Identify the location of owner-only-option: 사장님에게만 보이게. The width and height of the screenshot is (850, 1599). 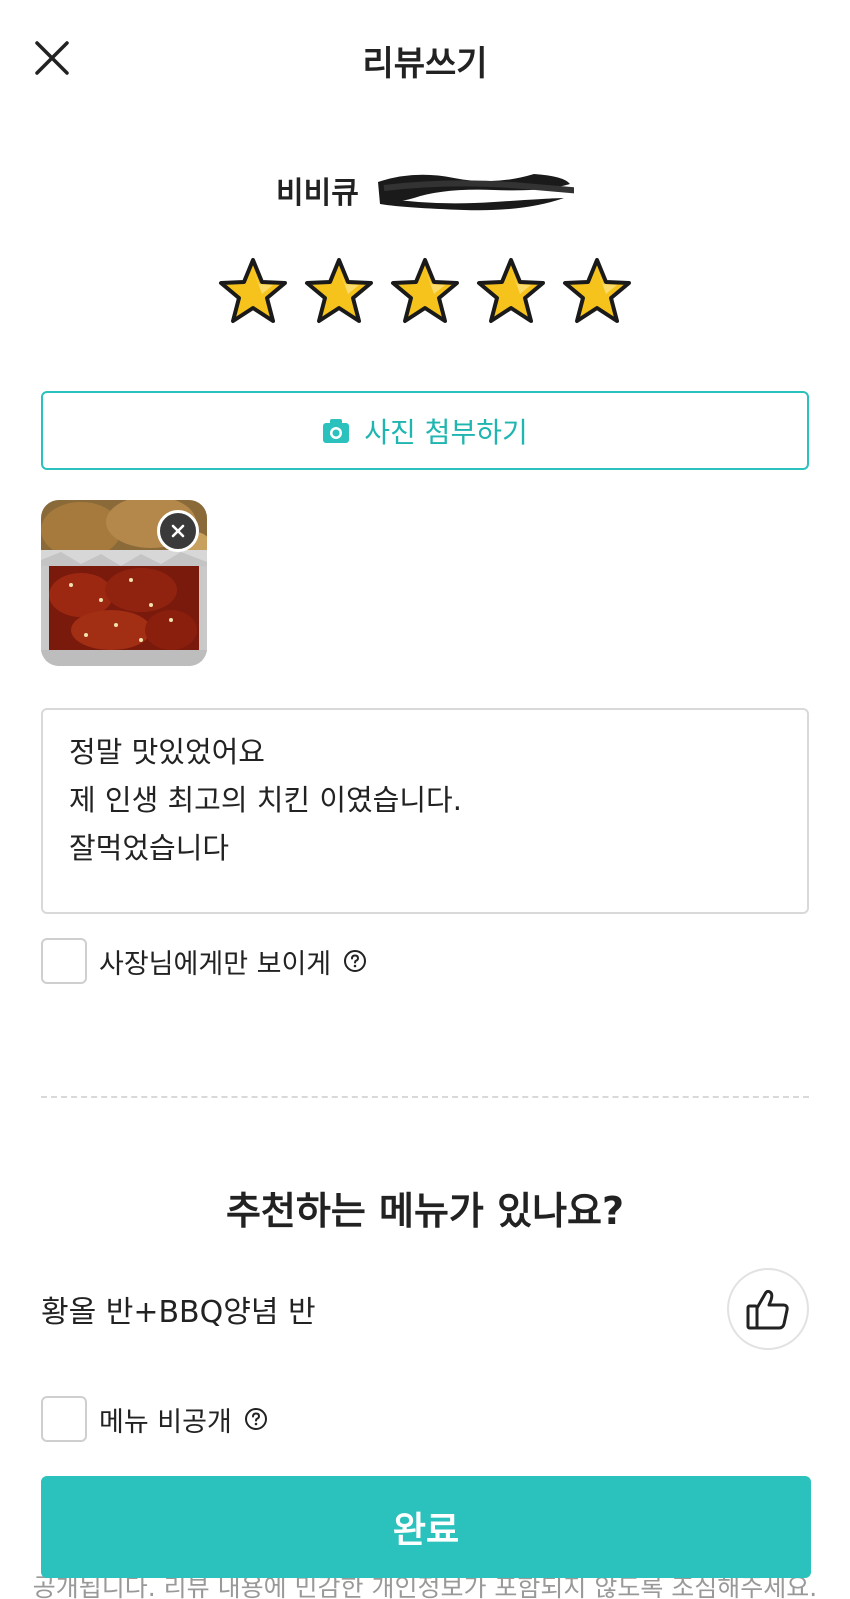
(204, 961).